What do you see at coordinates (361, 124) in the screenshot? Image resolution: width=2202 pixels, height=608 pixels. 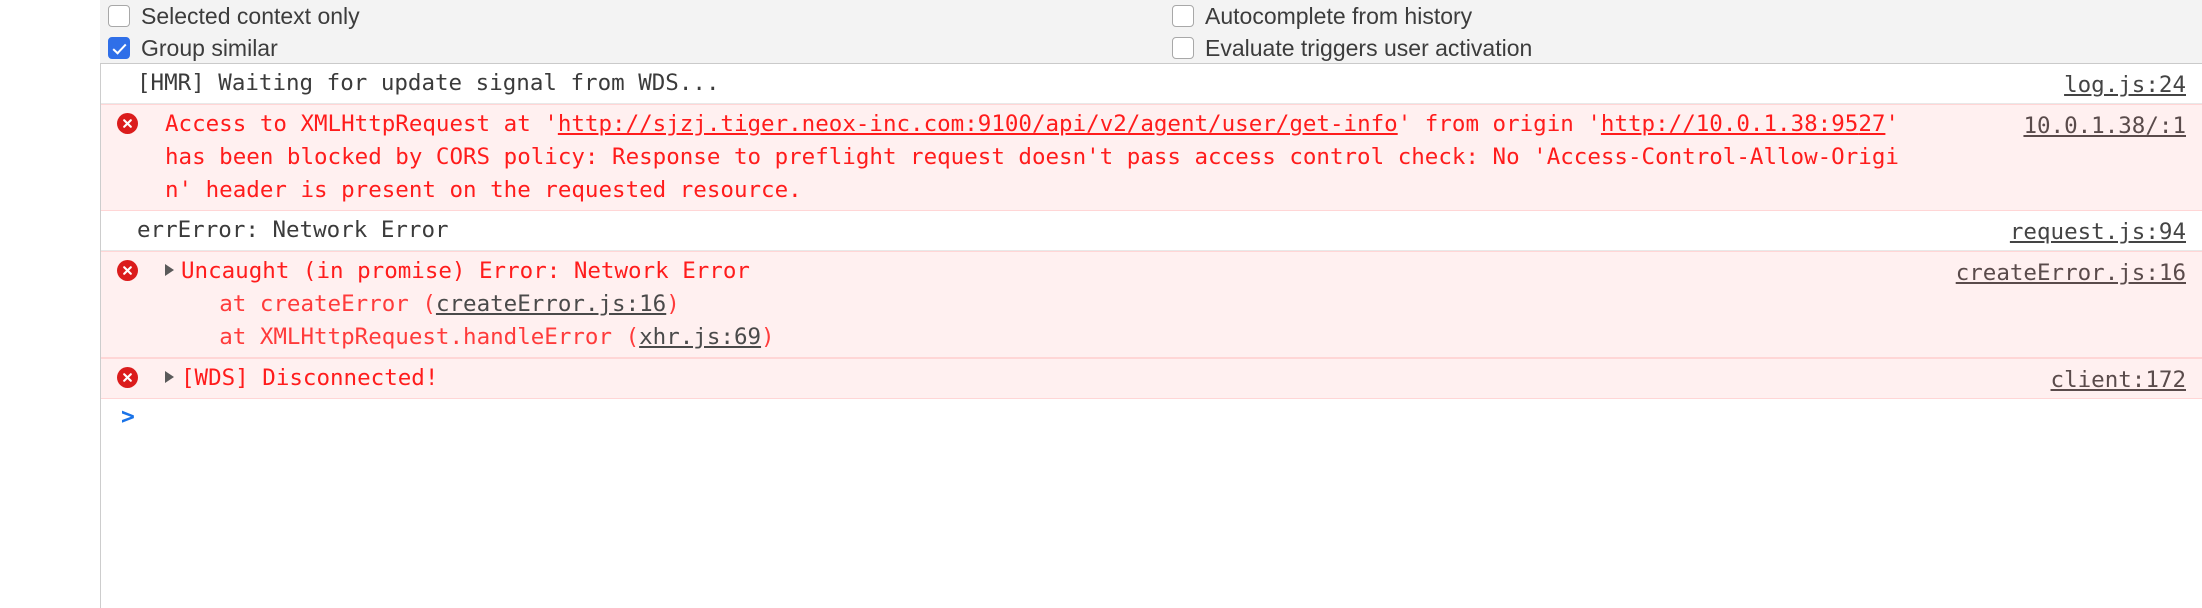 I see `cors-prefix: Access to XMLHttpRequest at '` at bounding box center [361, 124].